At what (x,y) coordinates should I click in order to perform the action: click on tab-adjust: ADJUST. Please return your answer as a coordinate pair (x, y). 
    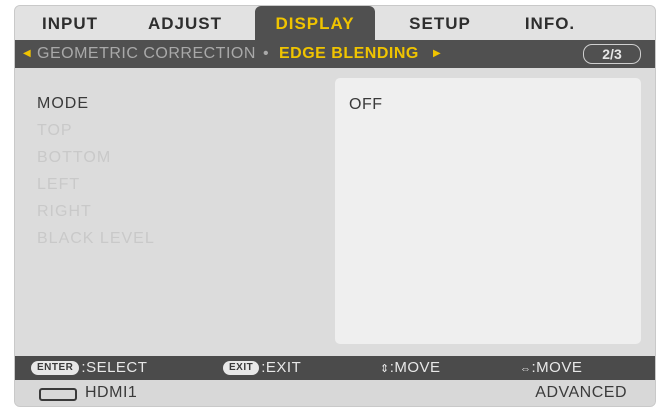
    Looking at the image, I should click on (185, 23).